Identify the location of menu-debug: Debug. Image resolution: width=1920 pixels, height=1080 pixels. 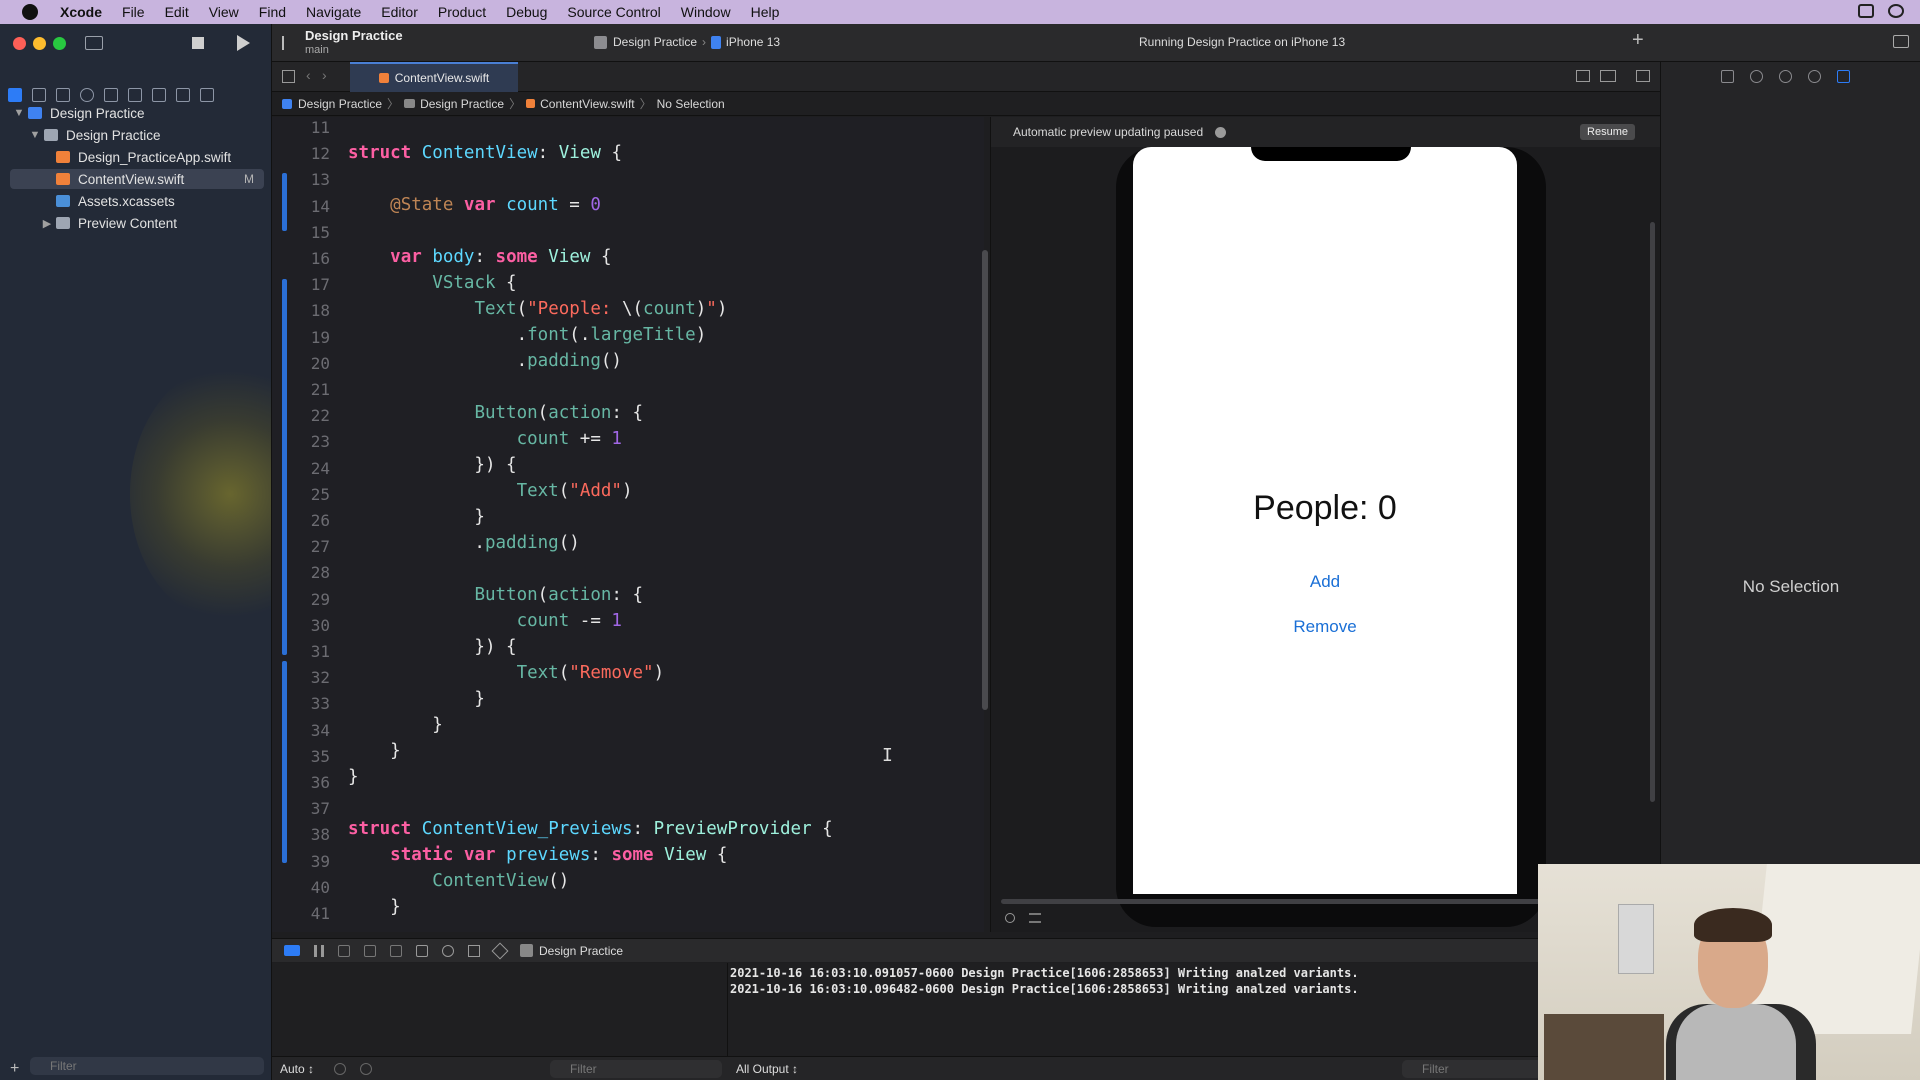
(526, 12).